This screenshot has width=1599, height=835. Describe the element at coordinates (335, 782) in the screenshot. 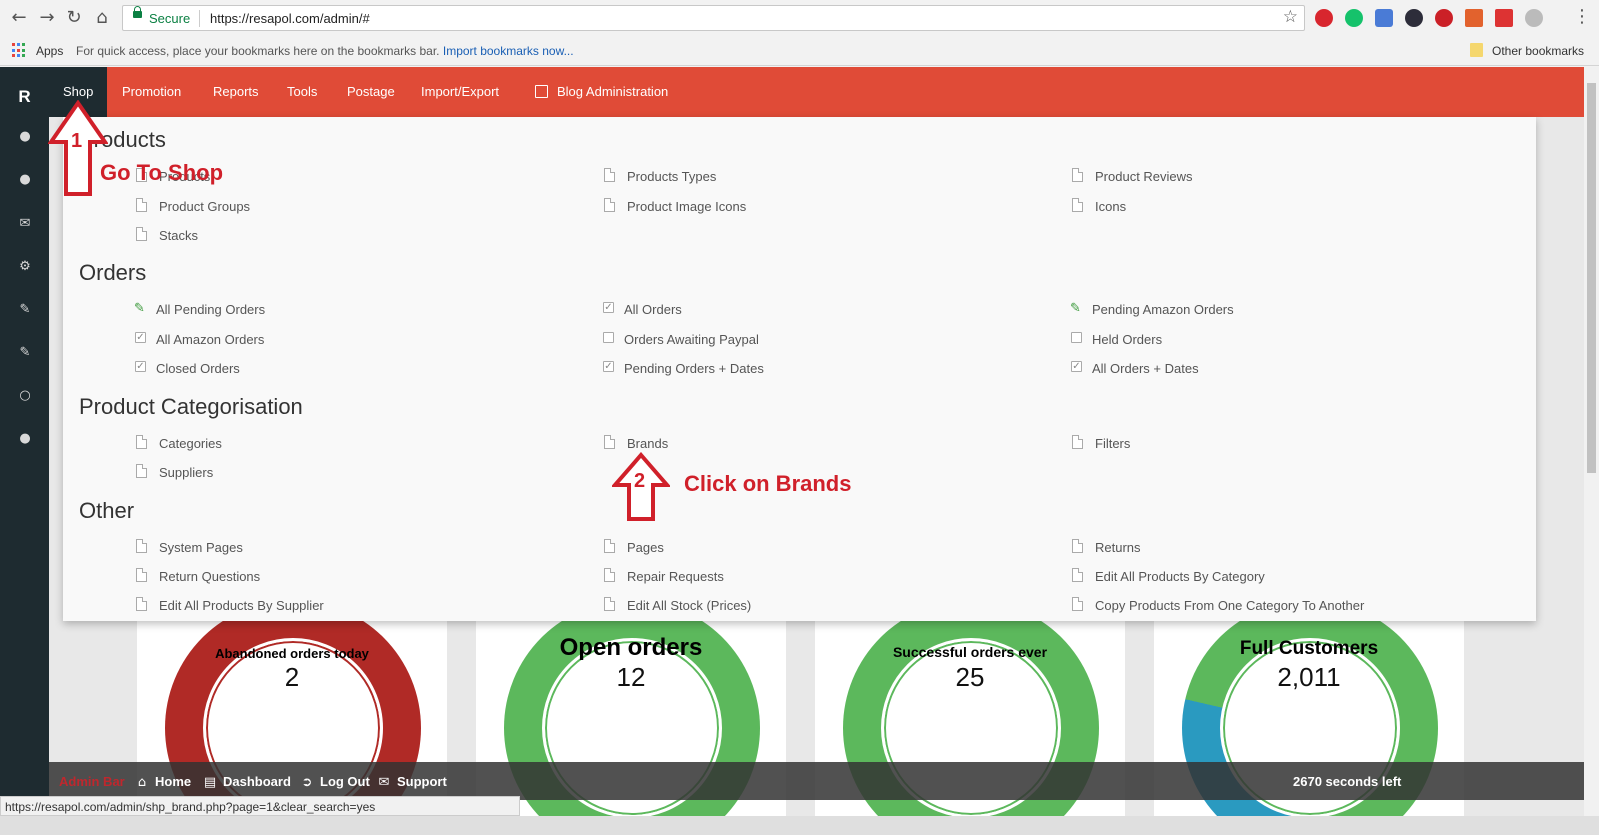

I see `admin-logout-link: ➲ Log Out` at that location.